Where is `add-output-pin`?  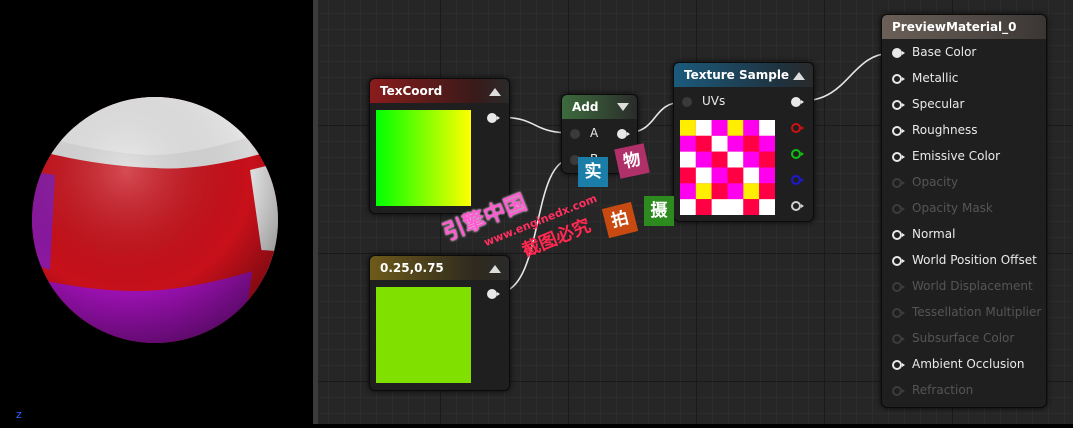 add-output-pin is located at coordinates (623, 134).